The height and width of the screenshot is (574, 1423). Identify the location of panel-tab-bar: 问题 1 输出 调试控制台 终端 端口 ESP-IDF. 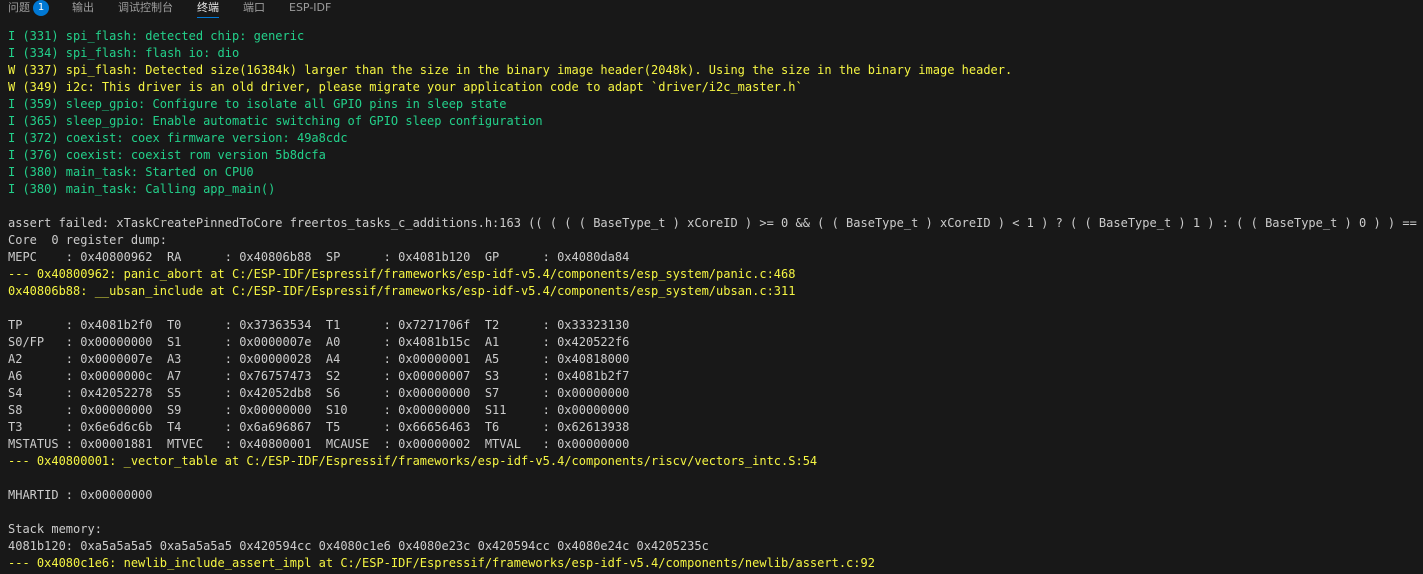
(711, 12).